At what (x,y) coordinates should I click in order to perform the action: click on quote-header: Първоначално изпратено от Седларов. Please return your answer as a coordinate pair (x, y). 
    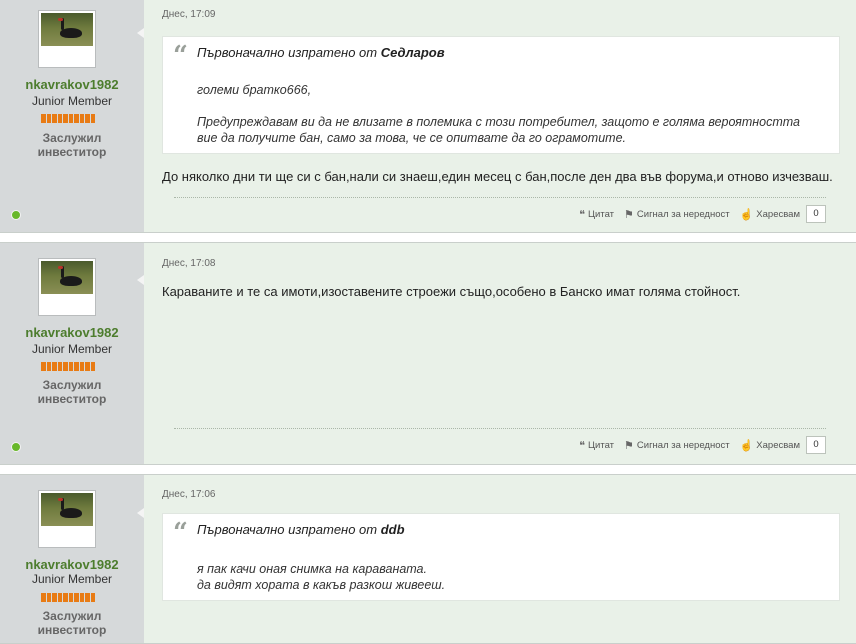
    Looking at the image, I should click on (321, 52).